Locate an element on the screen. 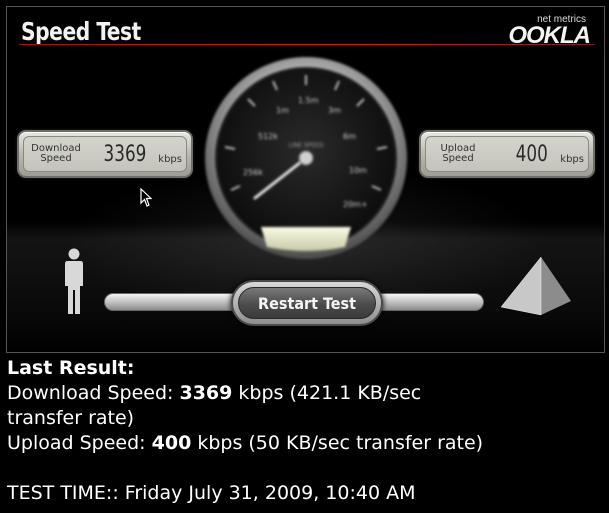 The image size is (609, 513). ookla-logo: net metrics OOKLA is located at coordinates (549, 31).